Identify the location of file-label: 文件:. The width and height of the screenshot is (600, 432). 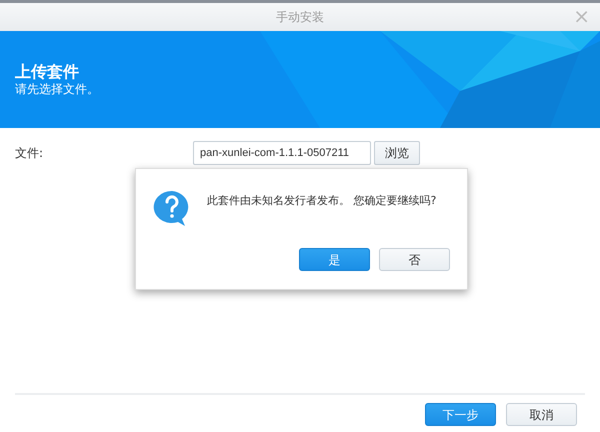
(29, 153).